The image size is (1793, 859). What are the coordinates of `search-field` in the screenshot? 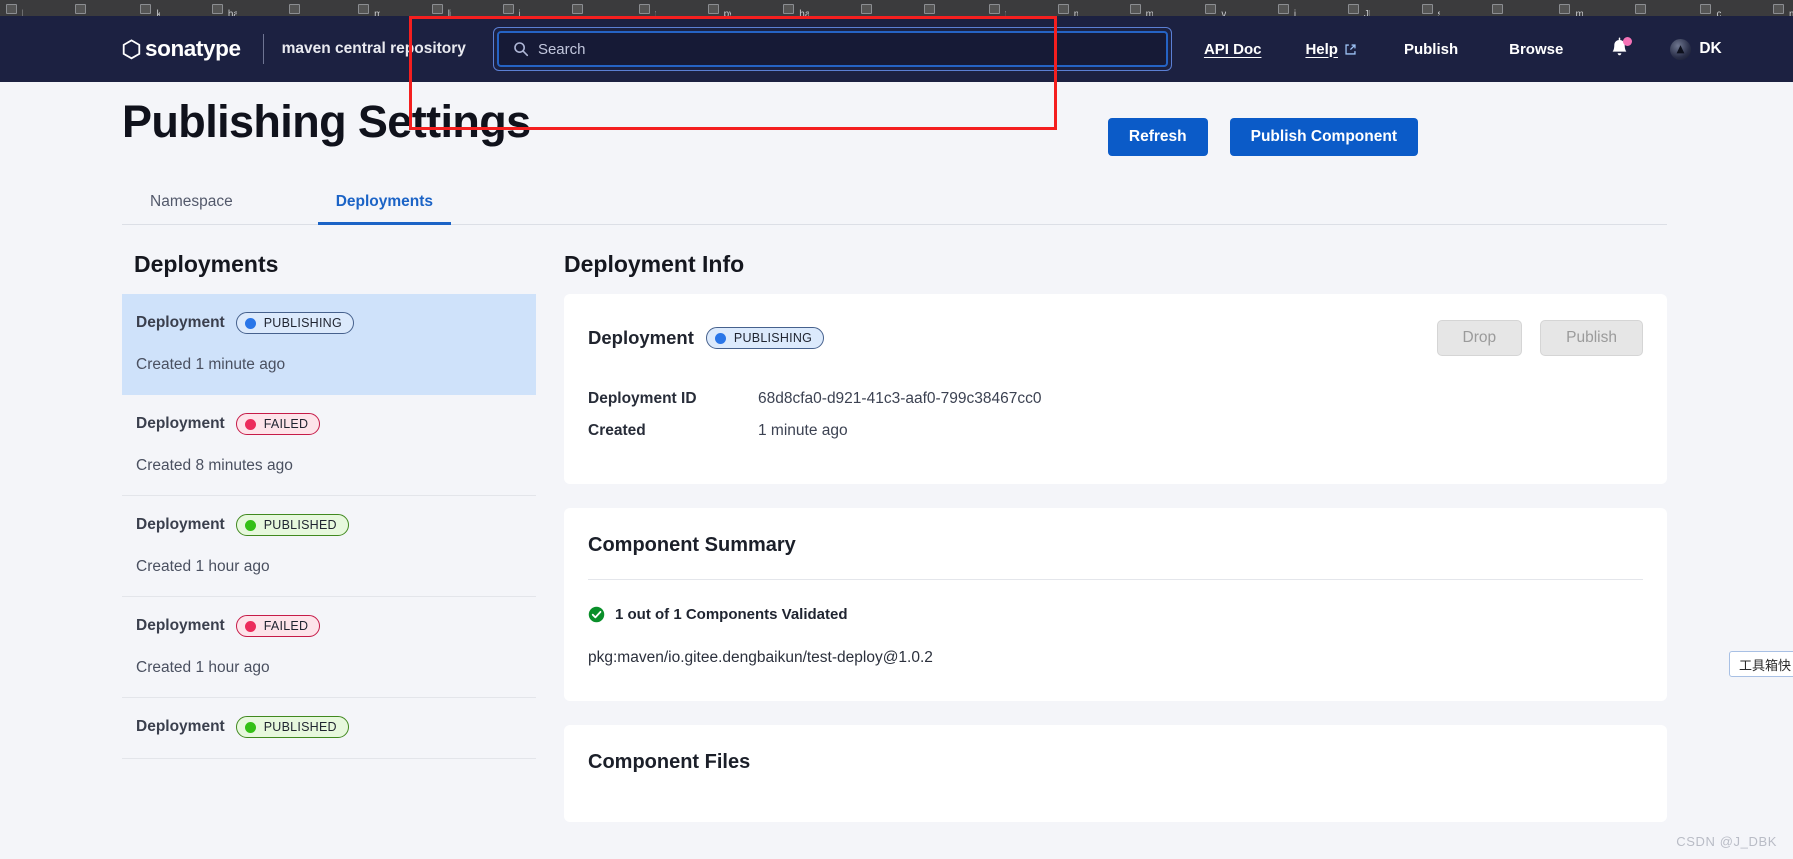 It's located at (832, 49).